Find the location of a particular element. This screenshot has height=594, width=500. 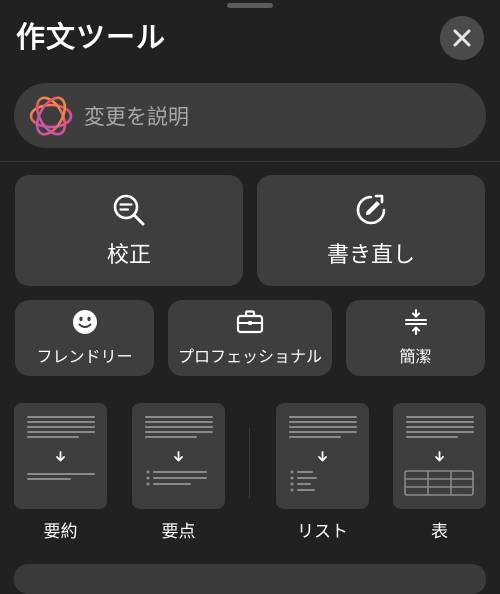

sheet-grabber is located at coordinates (250, 5).